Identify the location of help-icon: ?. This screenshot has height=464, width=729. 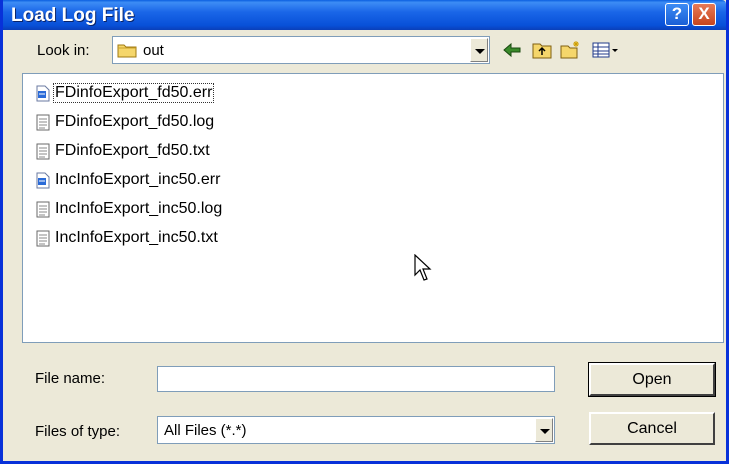
(677, 13).